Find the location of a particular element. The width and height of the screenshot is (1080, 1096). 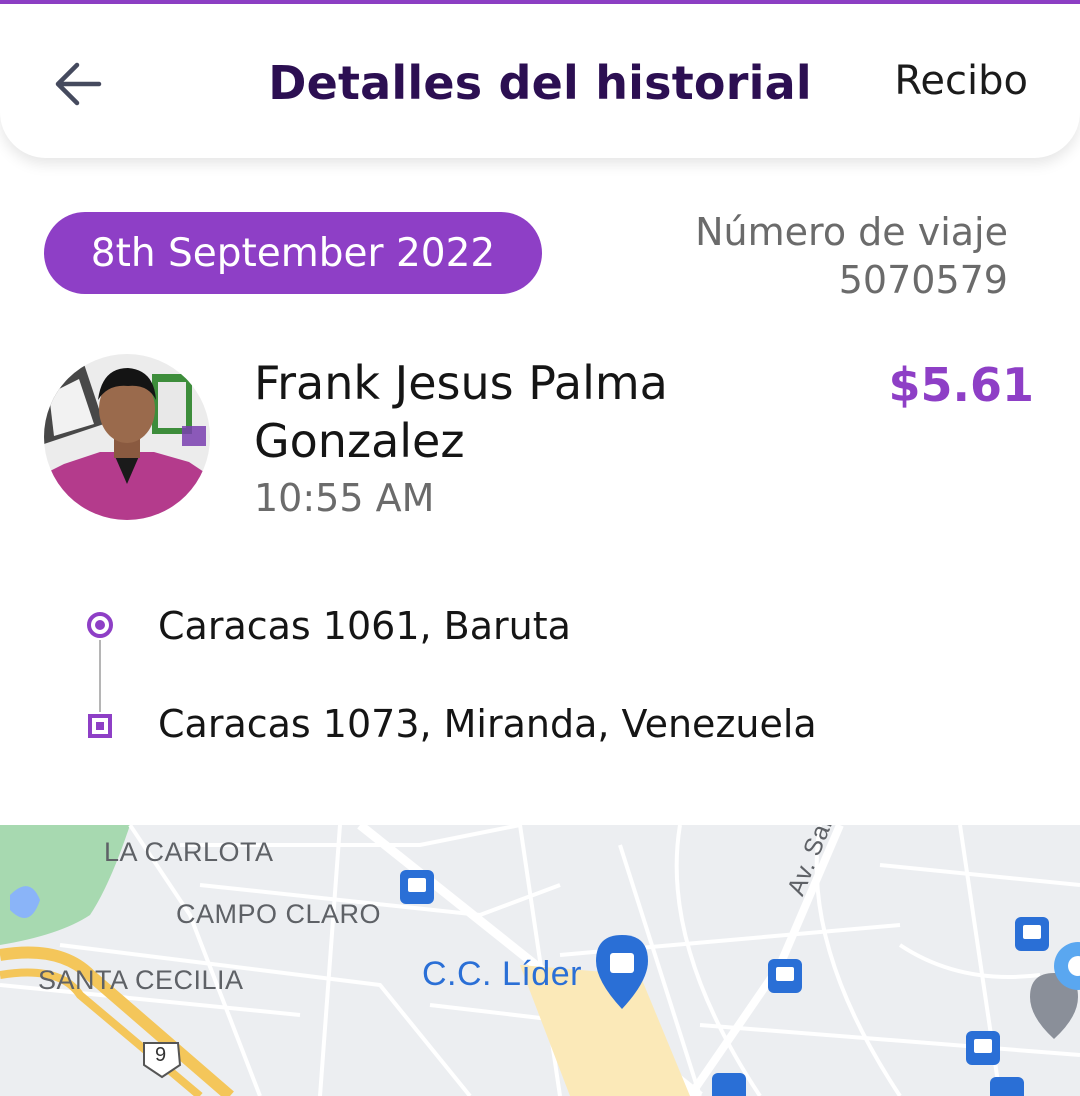

destination-marker-icon is located at coordinates (100, 726).